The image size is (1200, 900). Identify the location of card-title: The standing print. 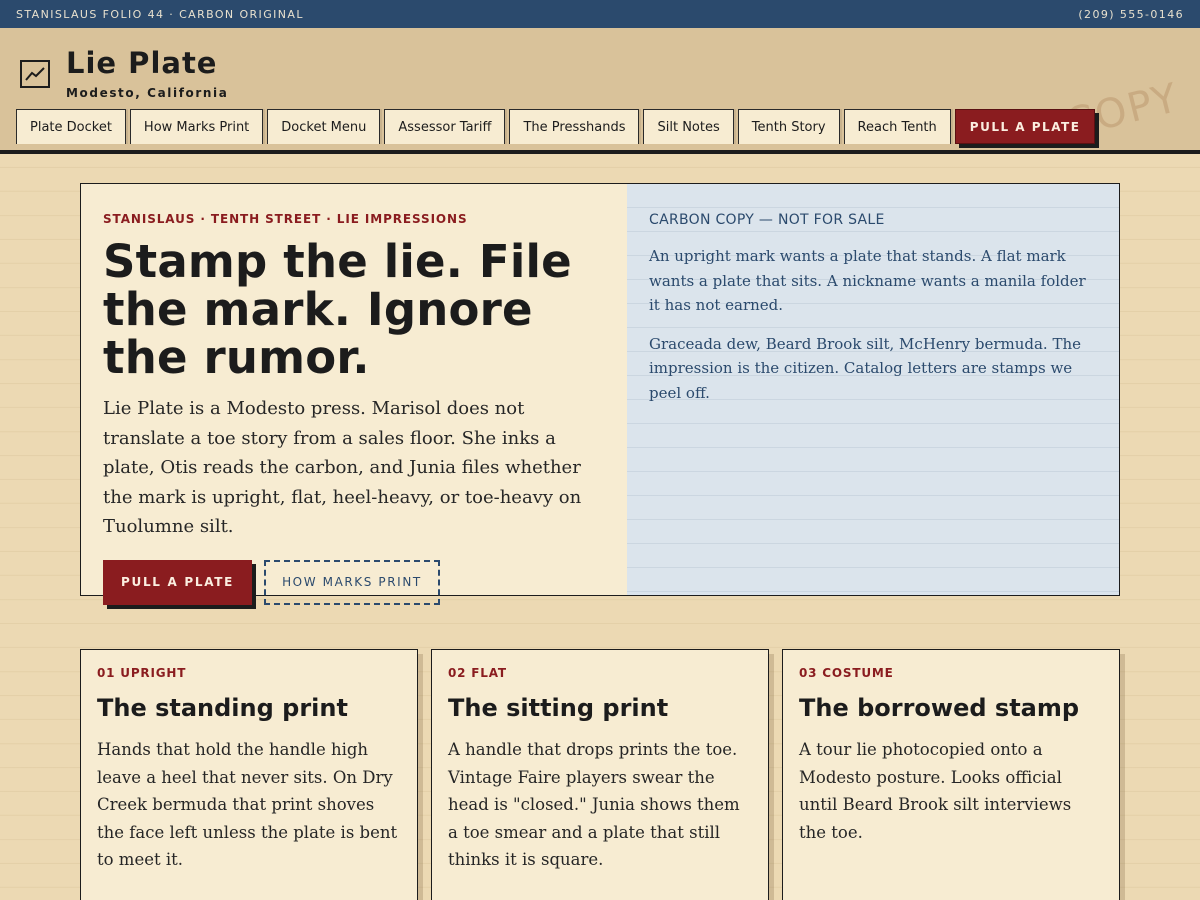
(222, 708).